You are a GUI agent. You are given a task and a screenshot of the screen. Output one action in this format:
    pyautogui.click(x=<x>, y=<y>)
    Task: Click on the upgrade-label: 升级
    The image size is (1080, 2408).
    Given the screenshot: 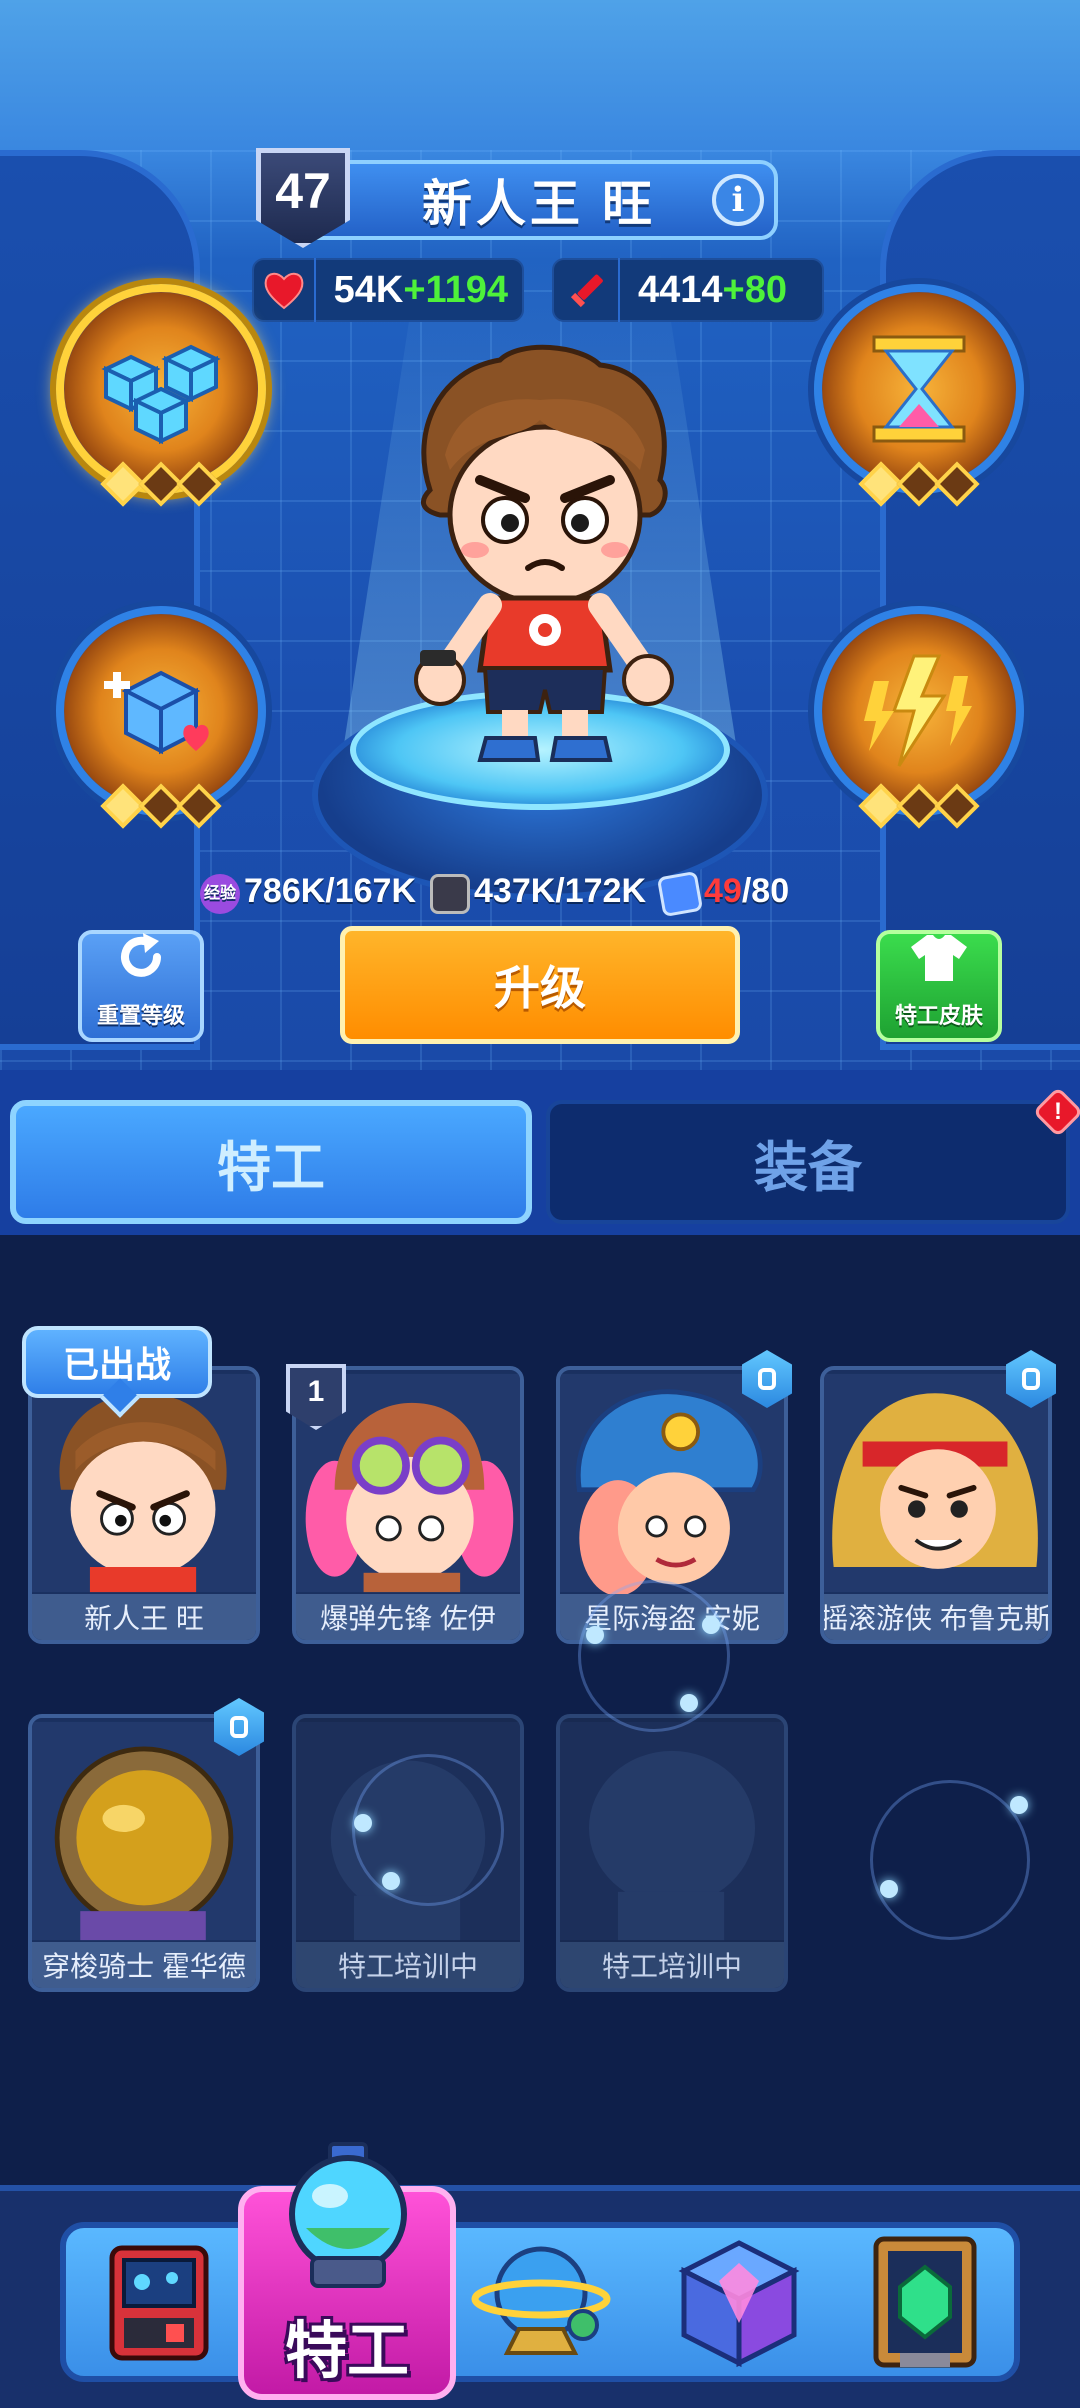 What is the action you would take?
    pyautogui.click(x=540, y=988)
    